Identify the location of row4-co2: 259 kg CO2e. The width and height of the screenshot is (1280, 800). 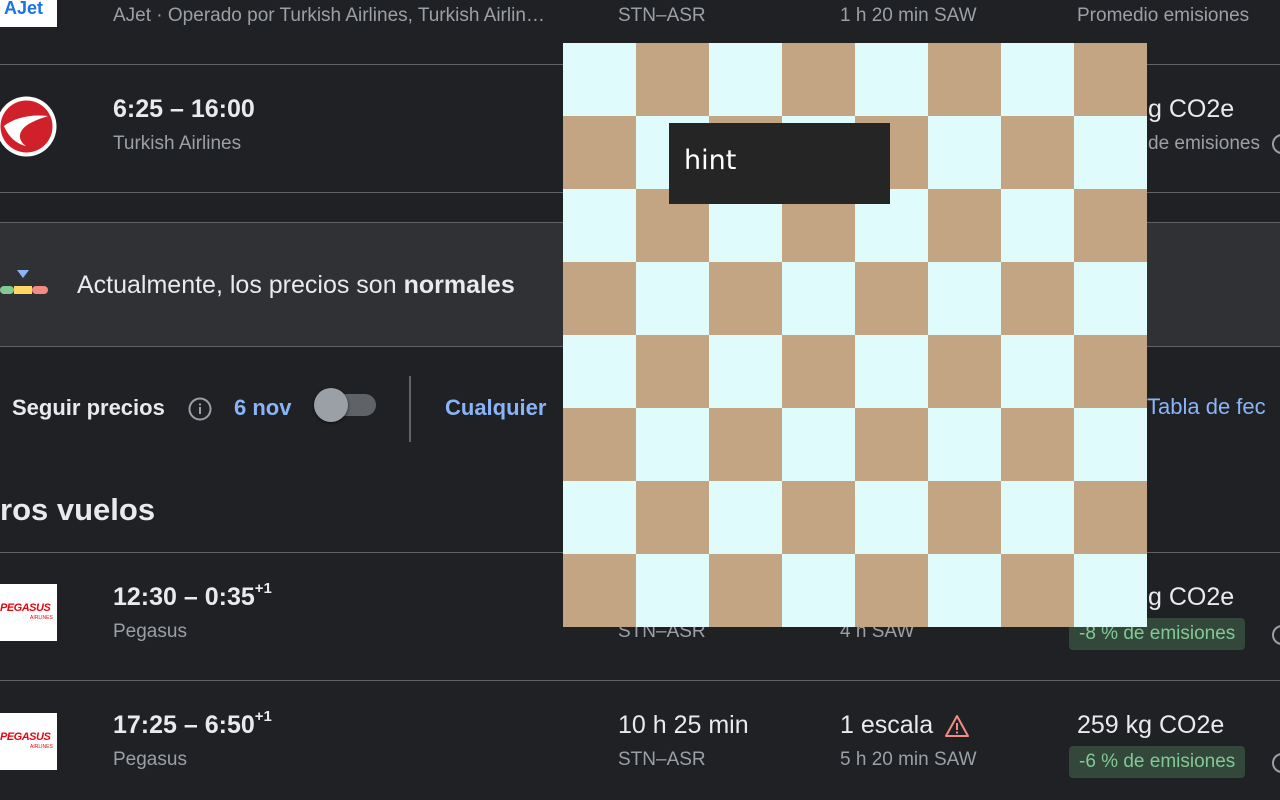
(1151, 725).